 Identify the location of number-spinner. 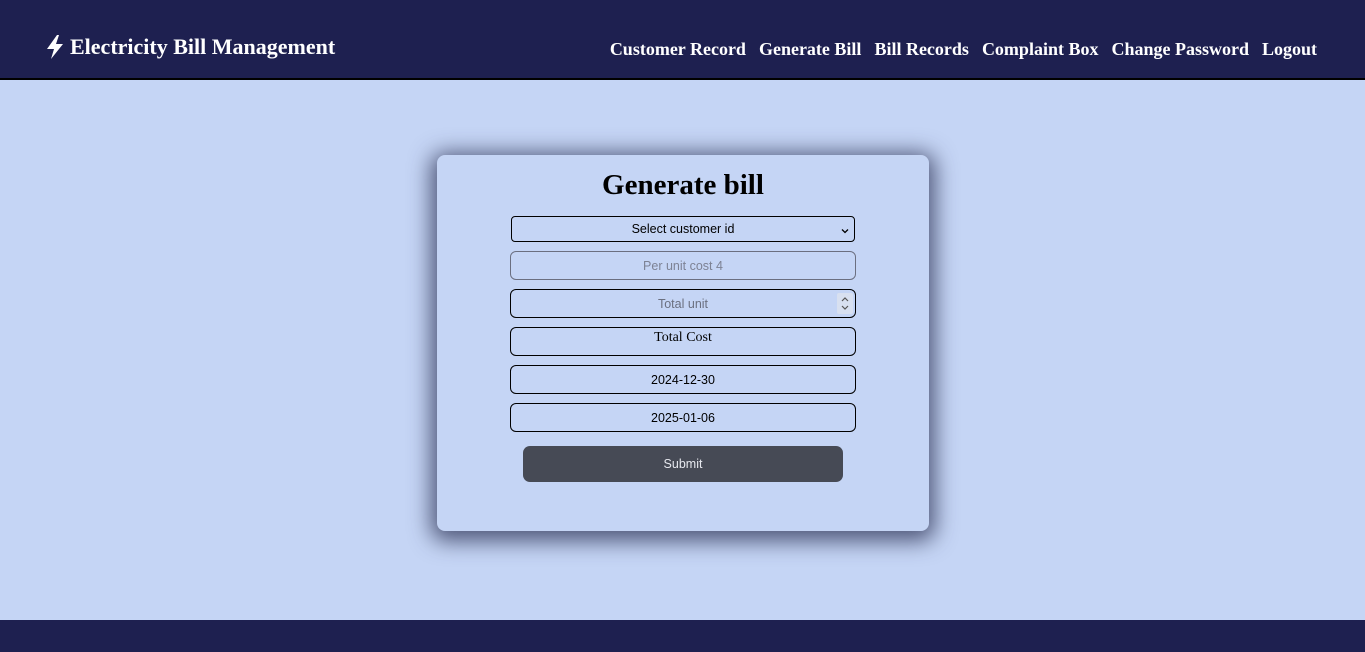
(845, 303).